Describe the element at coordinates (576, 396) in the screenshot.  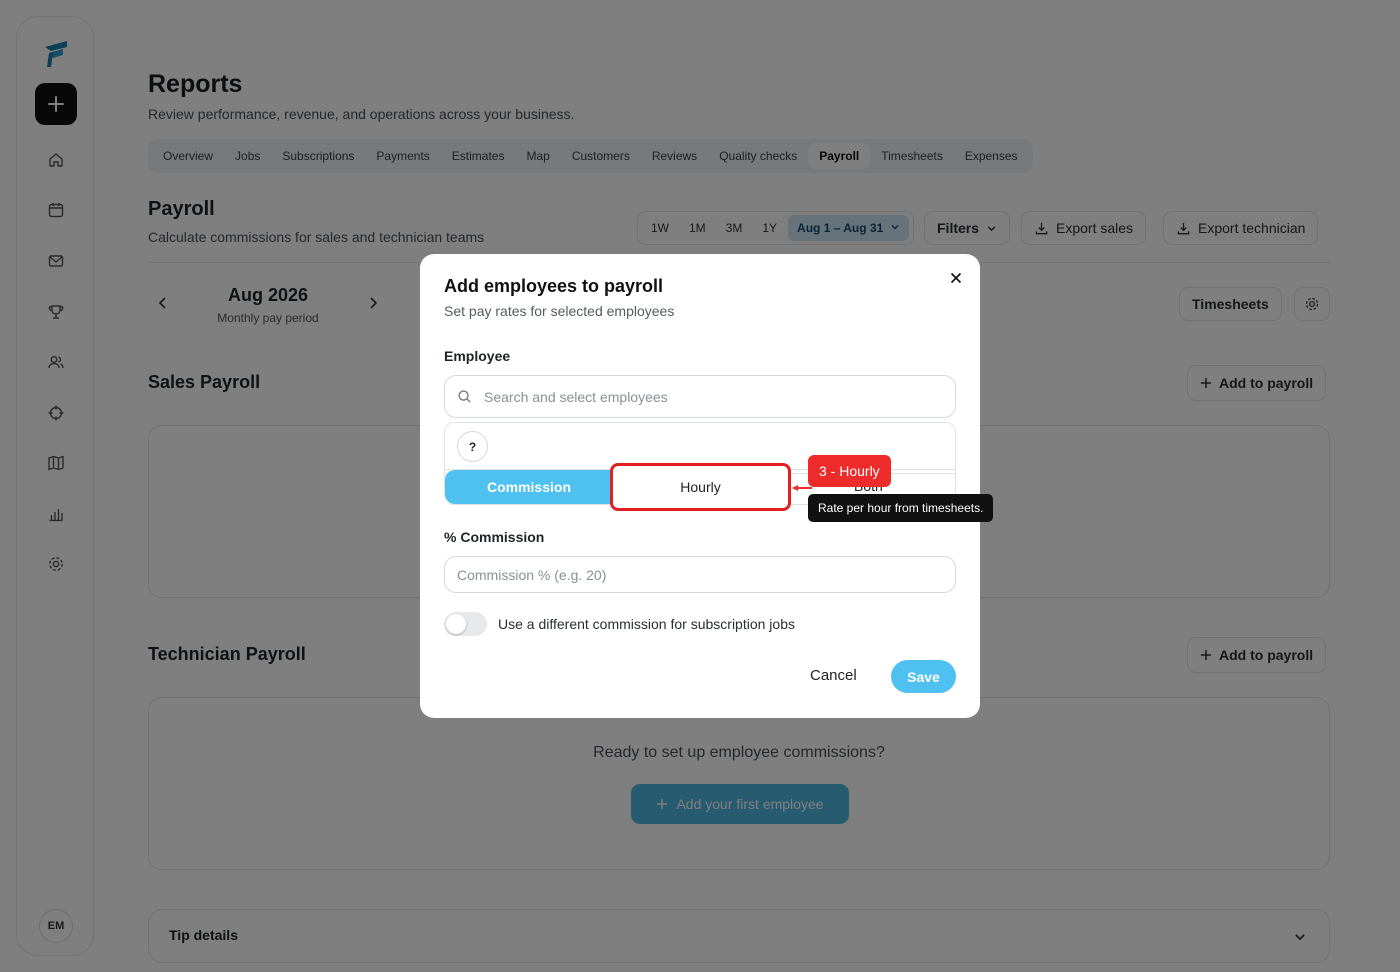
I see `search-placeholder: Search and select employees` at that location.